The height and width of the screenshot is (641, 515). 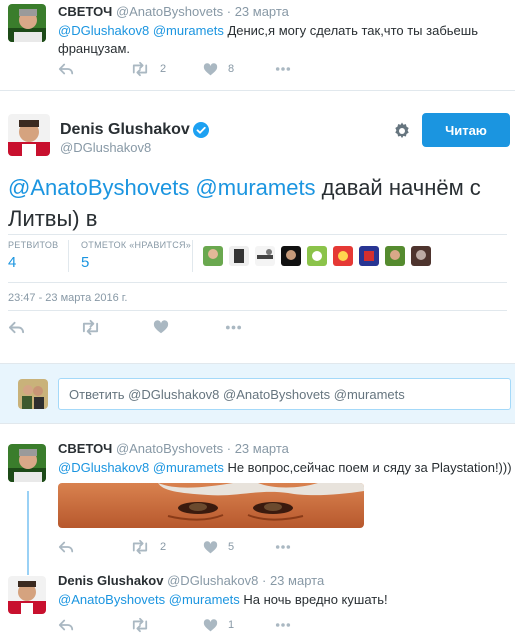 I want to click on retweets-value: 4, so click(x=12, y=262).